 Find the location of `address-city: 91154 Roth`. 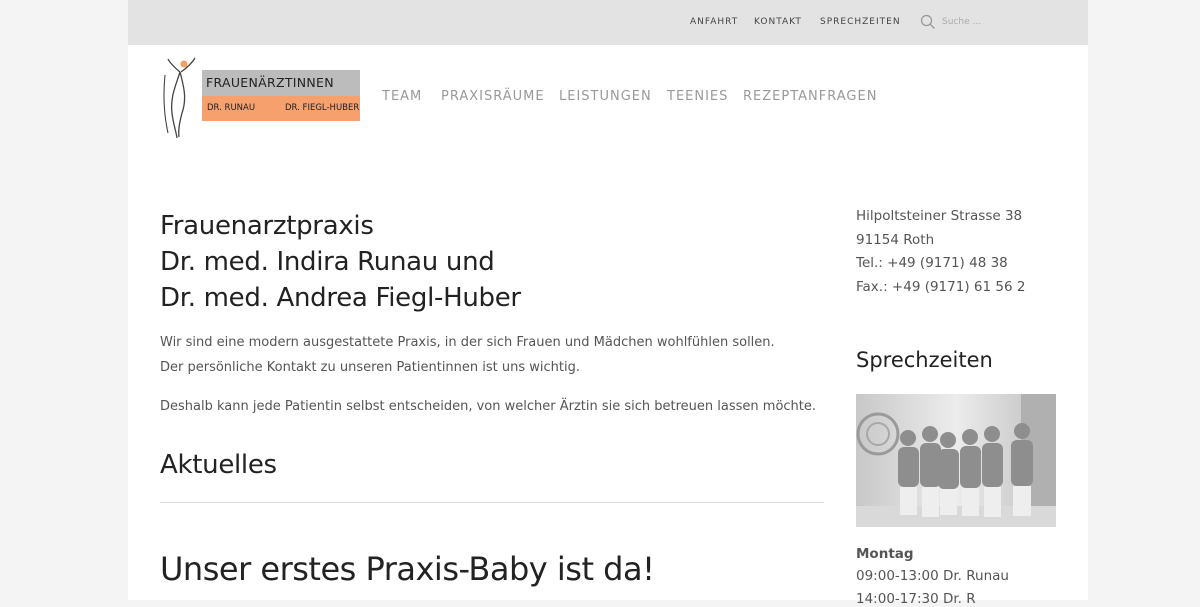

address-city: 91154 Roth is located at coordinates (895, 239).